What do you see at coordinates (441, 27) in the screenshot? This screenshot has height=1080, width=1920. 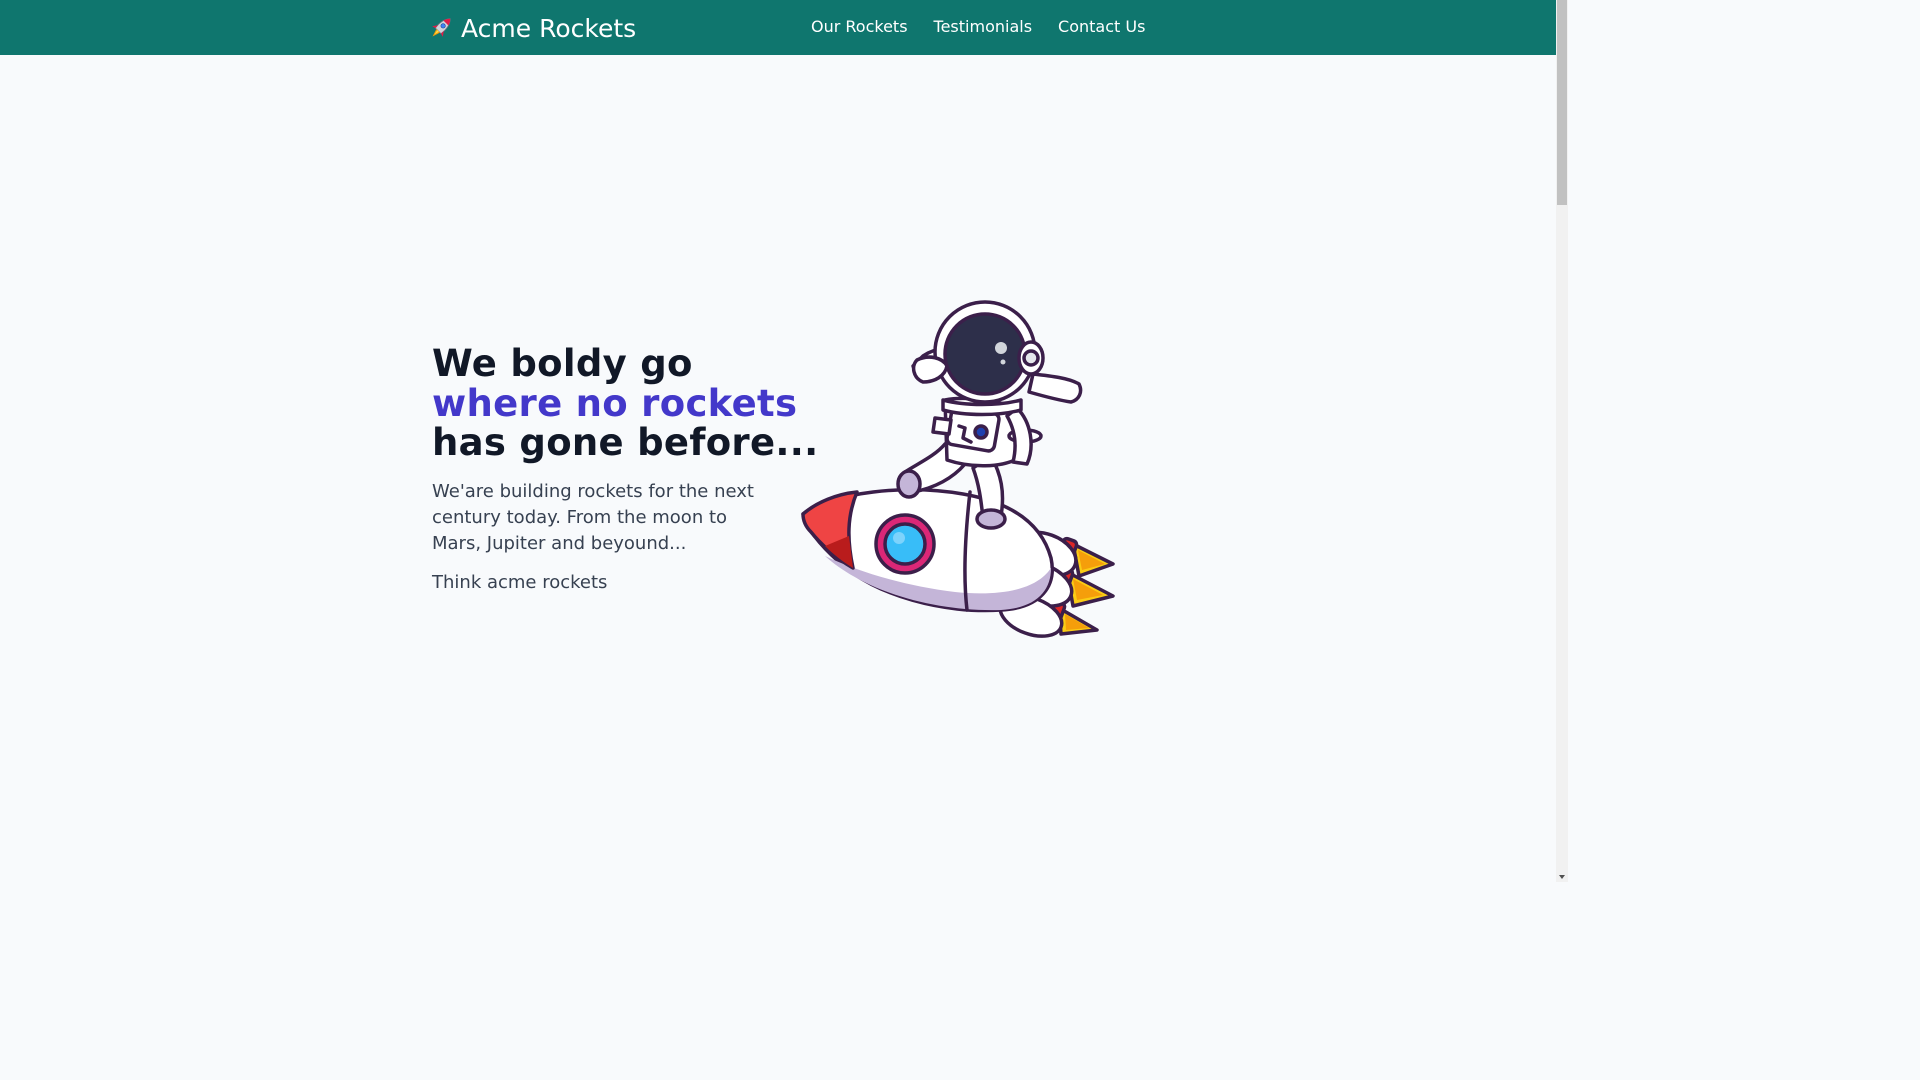 I see `rocket-icon` at bounding box center [441, 27].